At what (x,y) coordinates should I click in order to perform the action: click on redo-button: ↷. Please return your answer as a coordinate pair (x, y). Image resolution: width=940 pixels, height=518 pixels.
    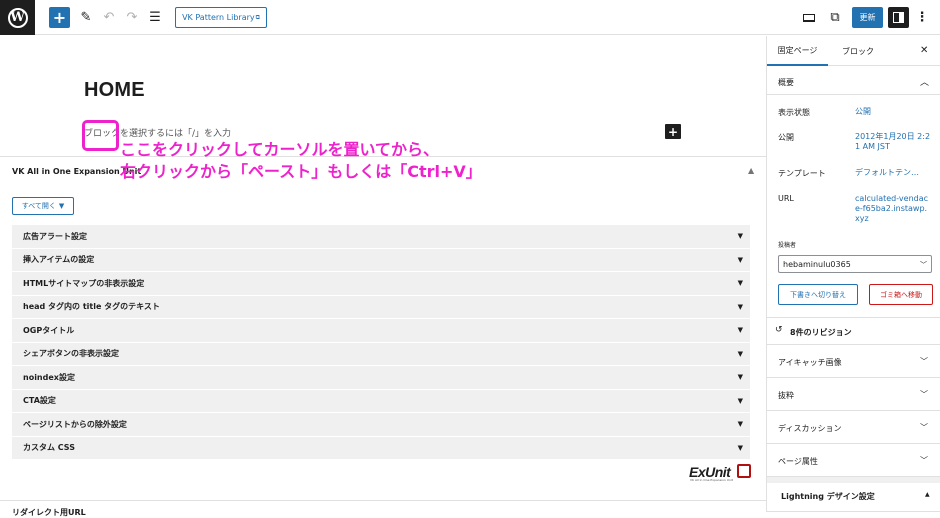
    Looking at the image, I should click on (132, 17).